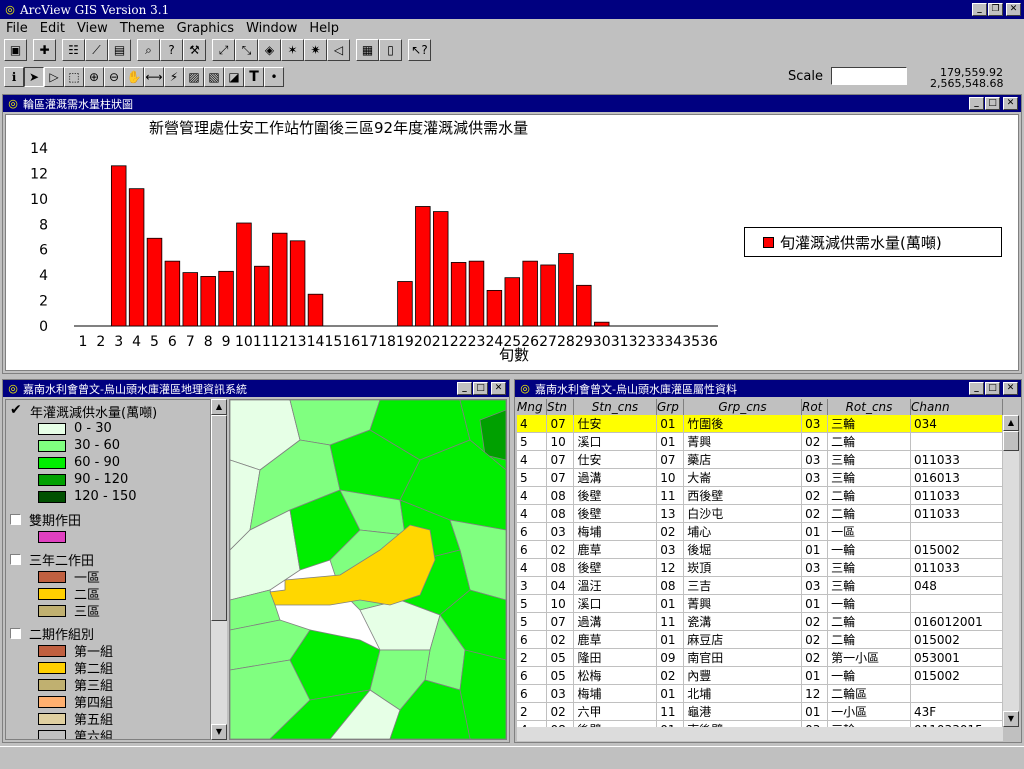  I want to click on zoom-full-extent-icon: ⤢, so click(223, 50).